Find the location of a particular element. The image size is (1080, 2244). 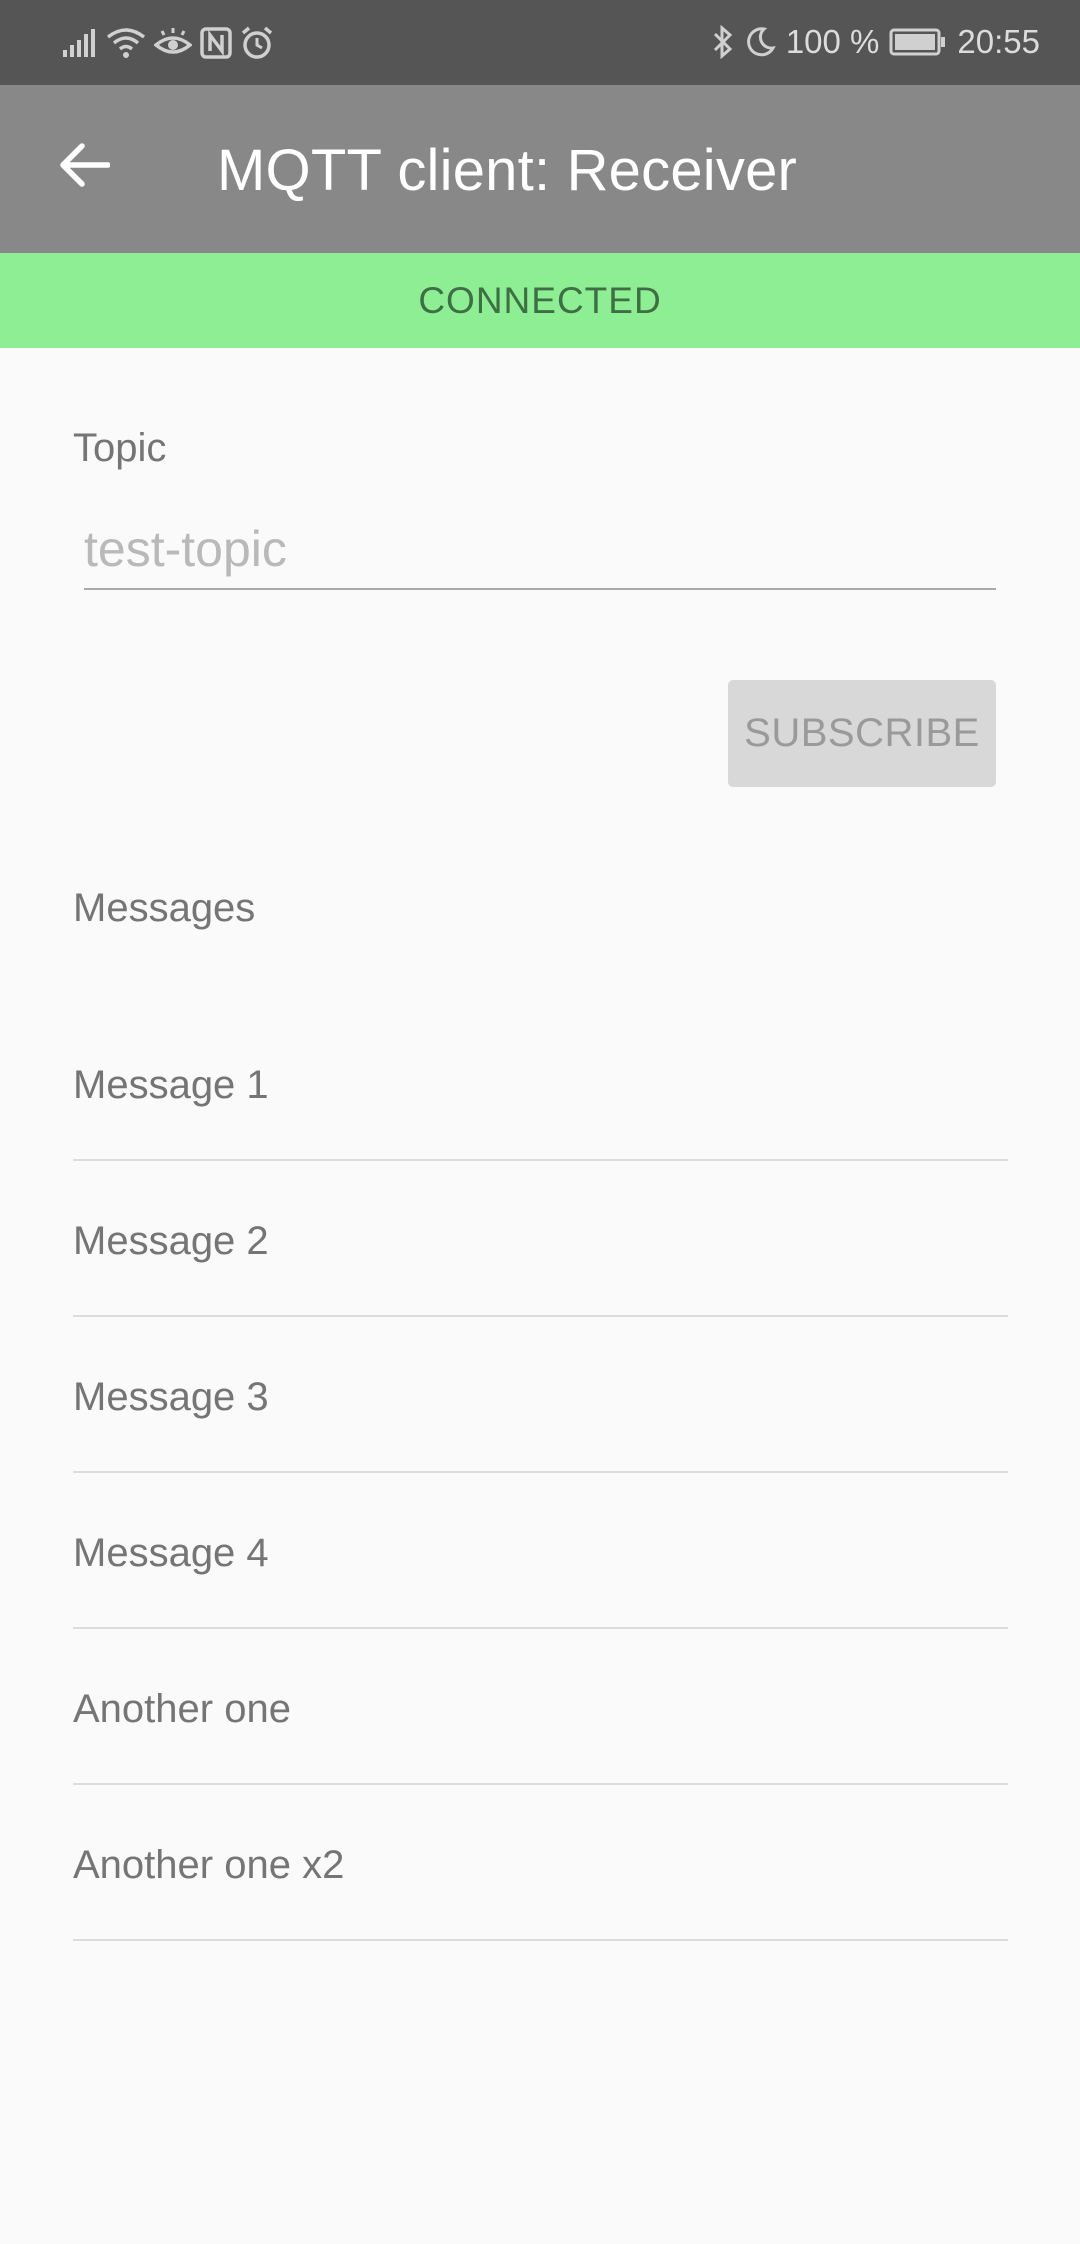

list-item: Message 2 is located at coordinates (540, 1239).